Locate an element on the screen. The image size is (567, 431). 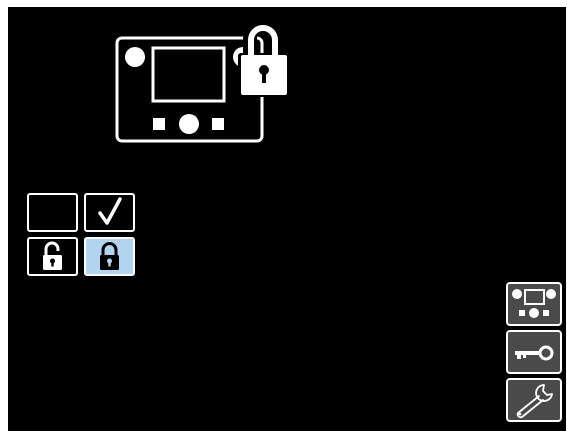
side-button-panel is located at coordinates (534, 304).